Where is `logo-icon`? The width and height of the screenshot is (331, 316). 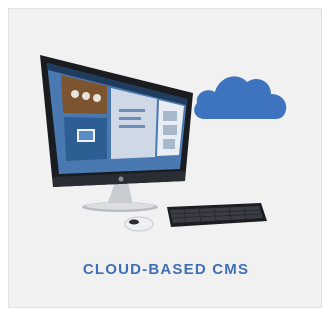
logo-icon is located at coordinates (121, 179).